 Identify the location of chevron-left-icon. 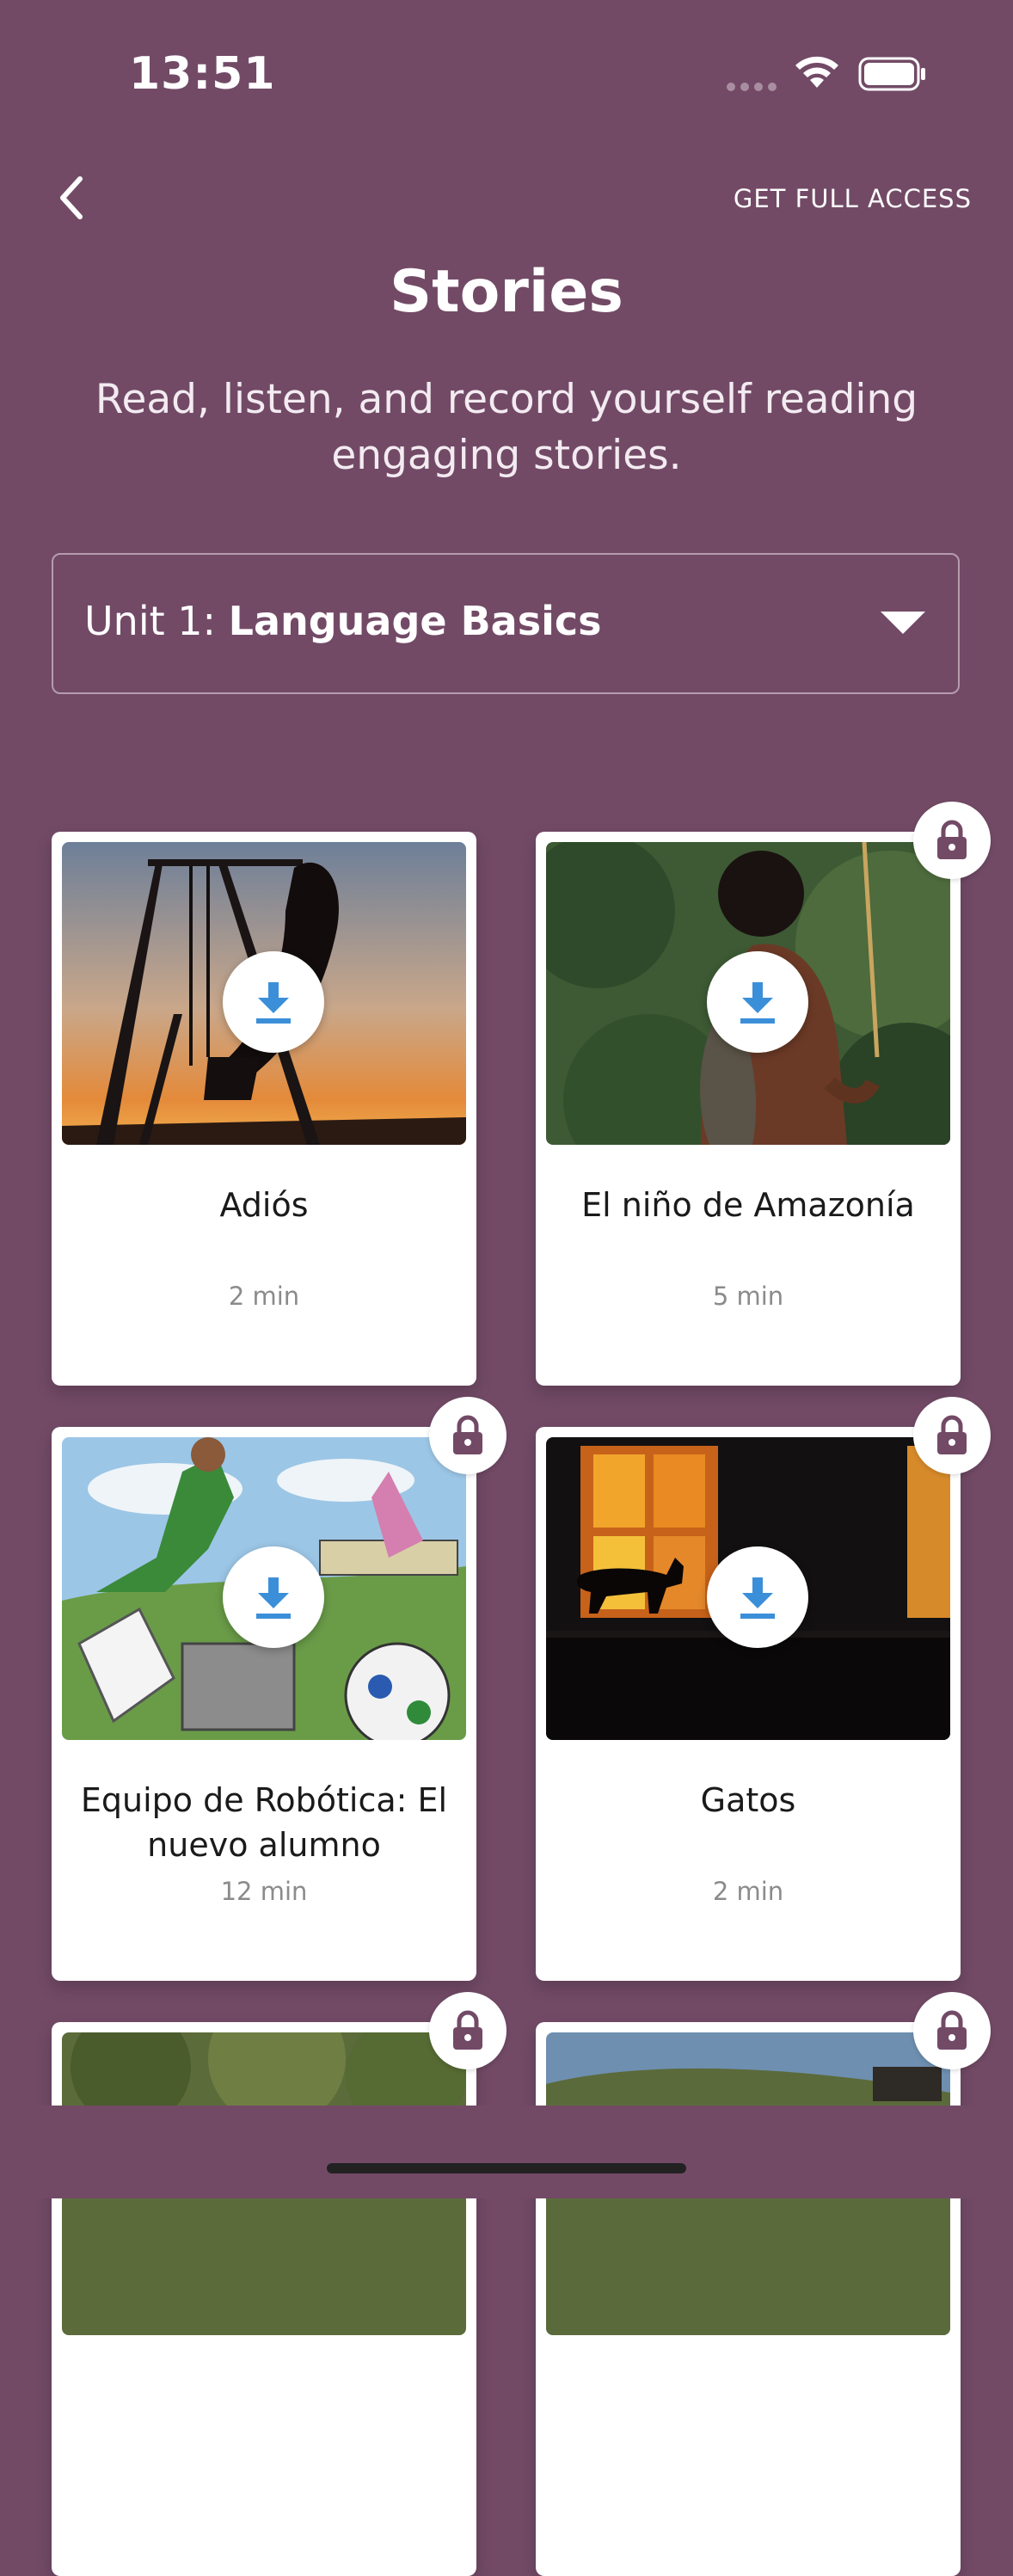
(71, 197).